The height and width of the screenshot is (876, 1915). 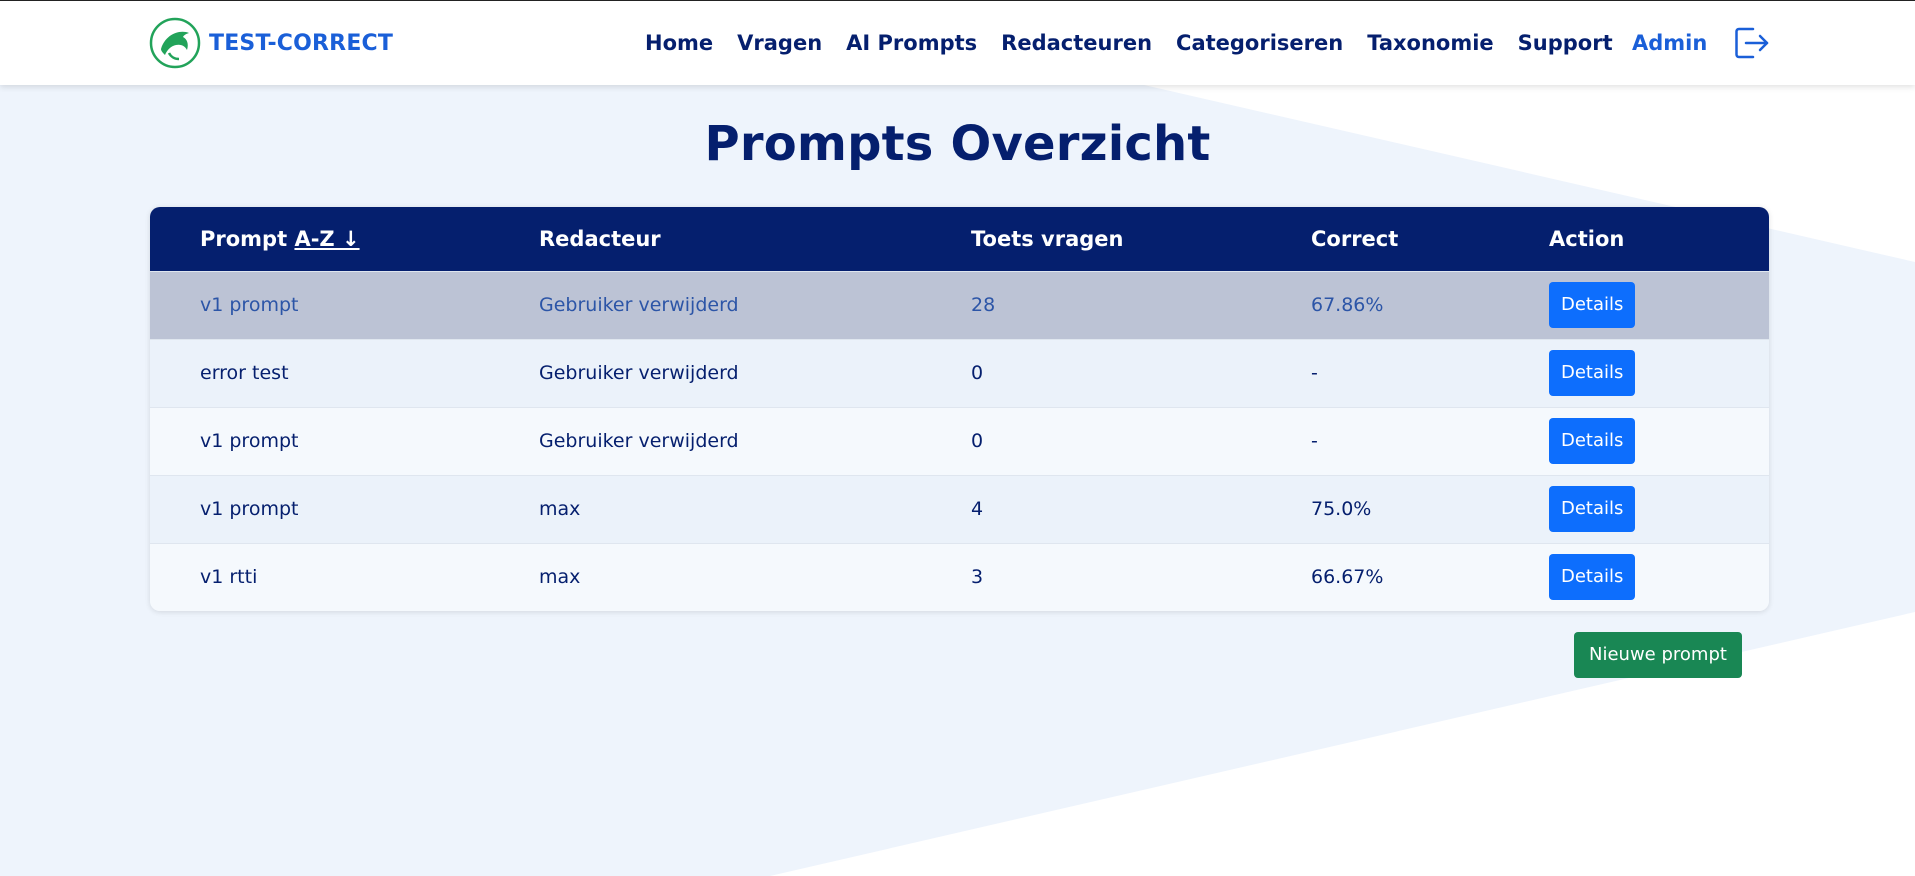 I want to click on column-header-prompt-label: Prompt, so click(x=244, y=238).